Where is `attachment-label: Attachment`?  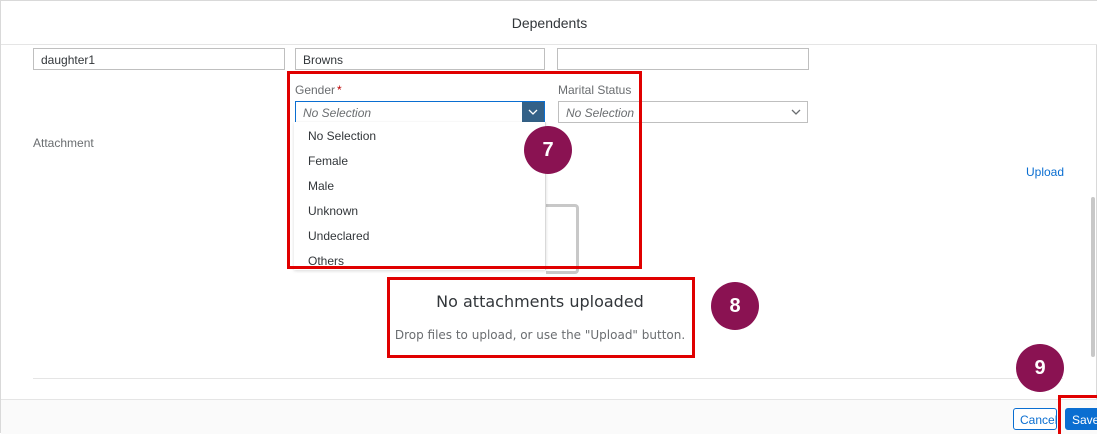
attachment-label: Attachment is located at coordinates (63, 143).